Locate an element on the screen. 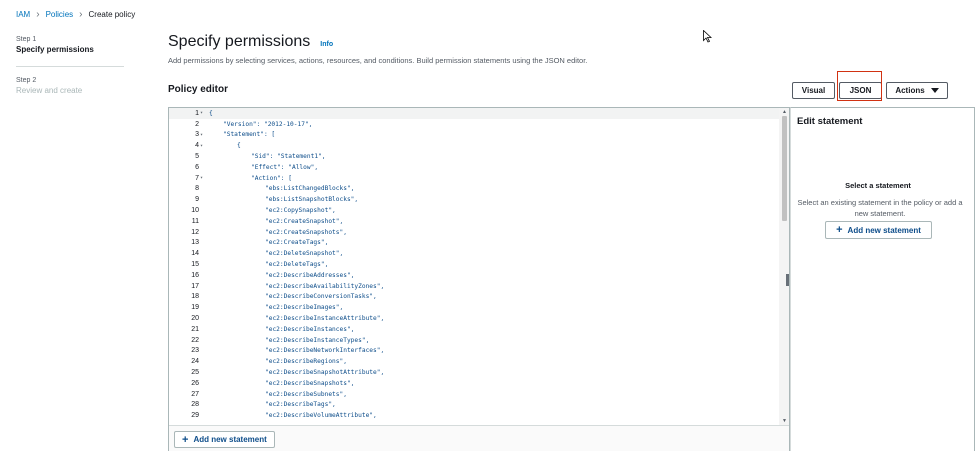  side-add-new-statement-button: + Add new statement is located at coordinates (878, 230).